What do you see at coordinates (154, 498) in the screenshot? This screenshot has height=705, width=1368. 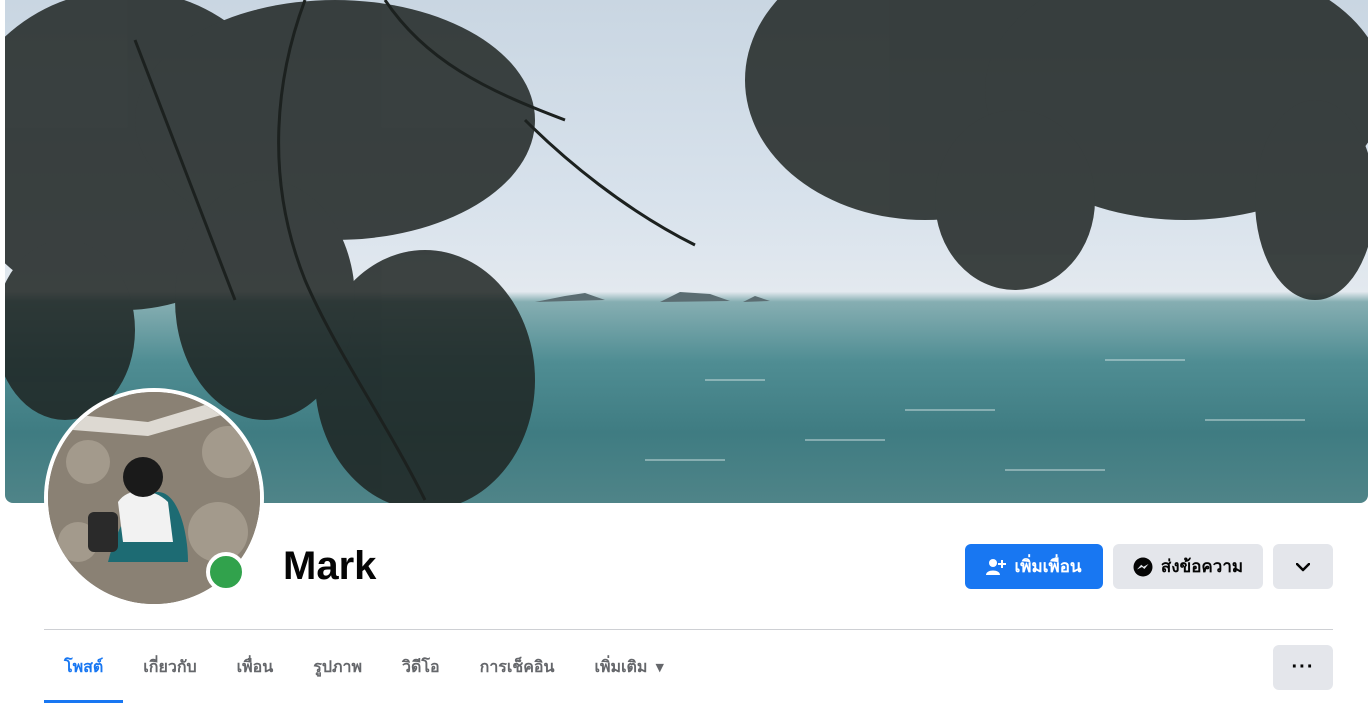 I see `profile-picture` at bounding box center [154, 498].